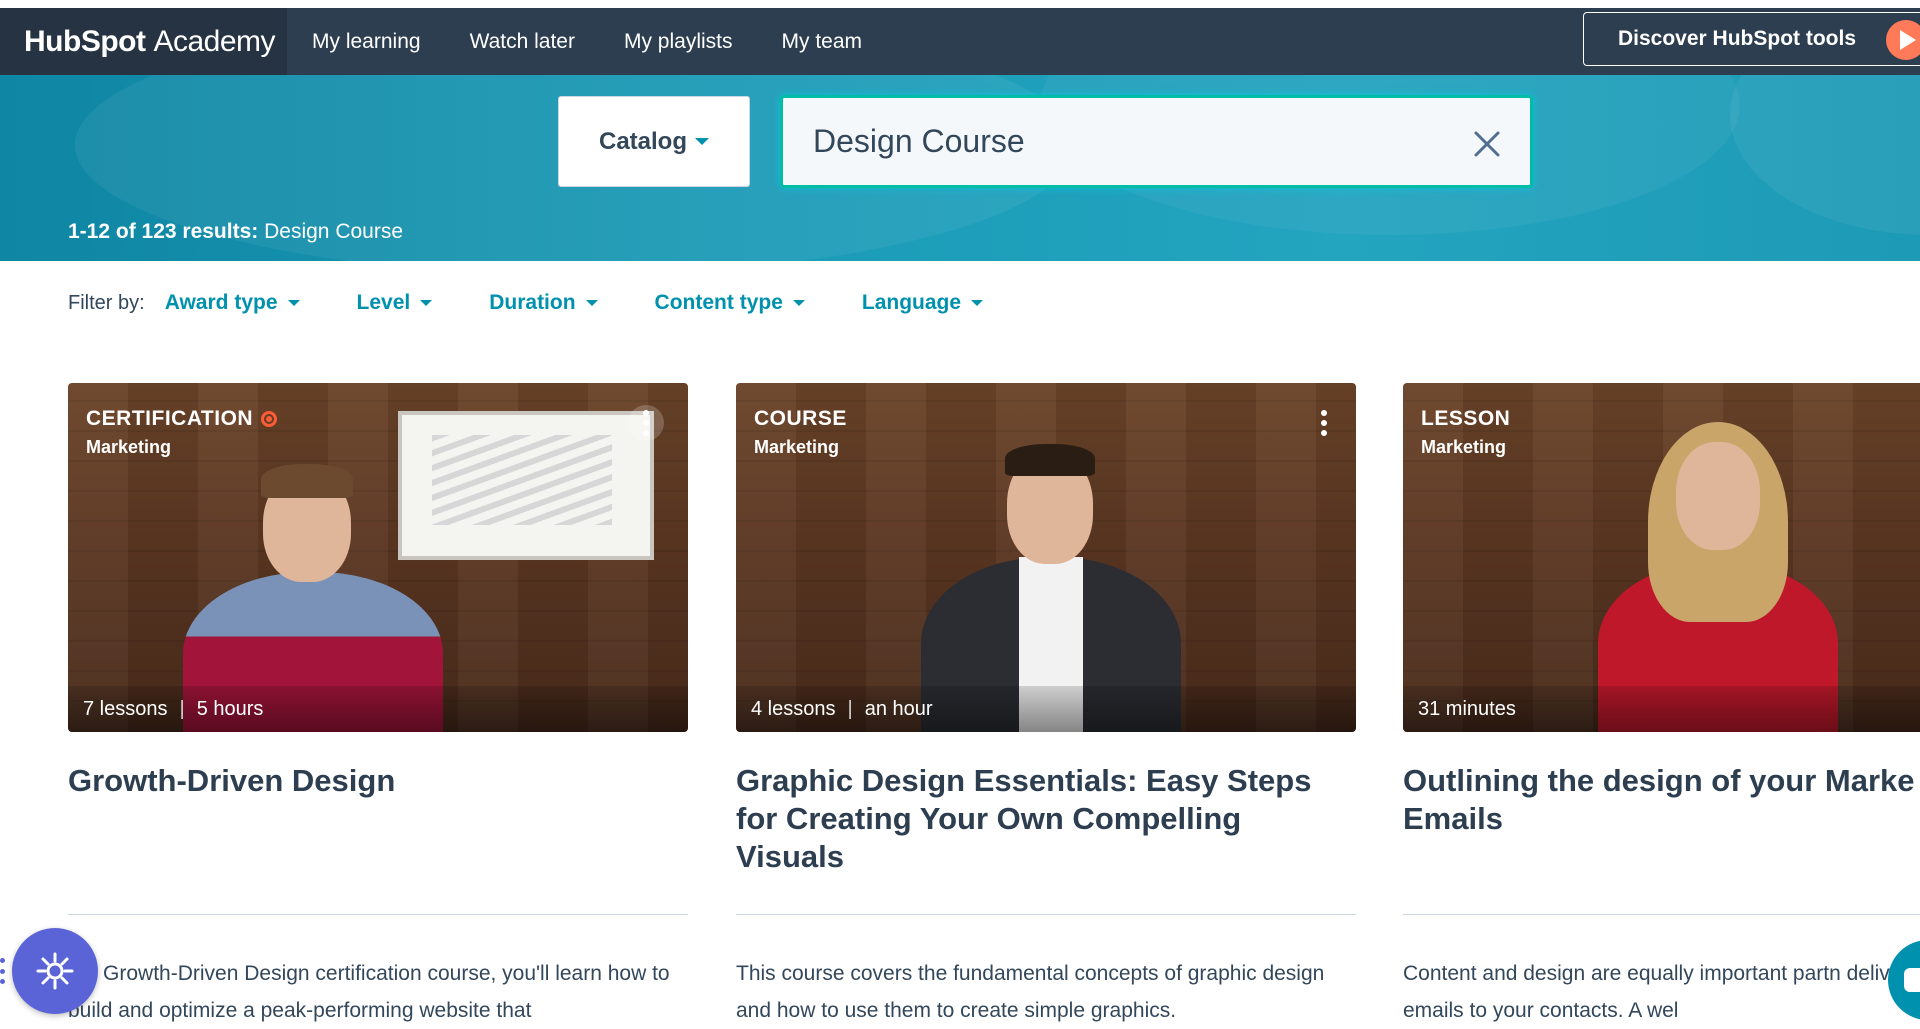 The height and width of the screenshot is (1029, 1920). I want to click on catalog-label: Catalog, so click(642, 141).